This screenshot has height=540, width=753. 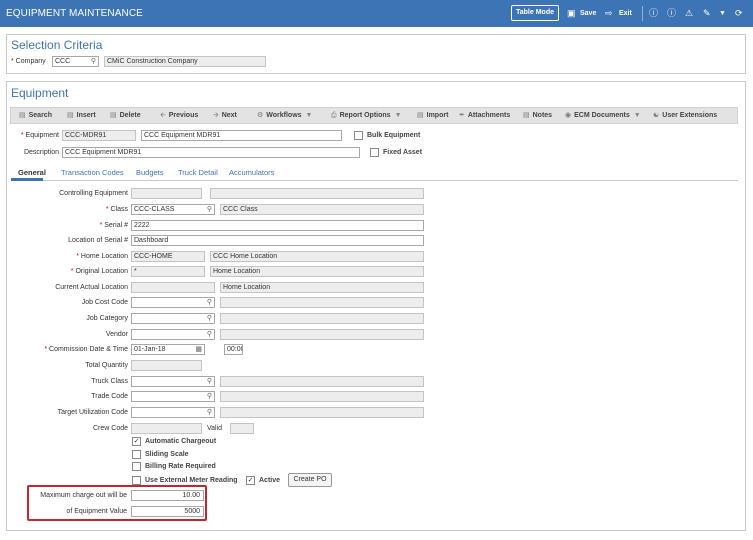 What do you see at coordinates (322, 209) in the screenshot?
I see `class-name-field: CCC Class` at bounding box center [322, 209].